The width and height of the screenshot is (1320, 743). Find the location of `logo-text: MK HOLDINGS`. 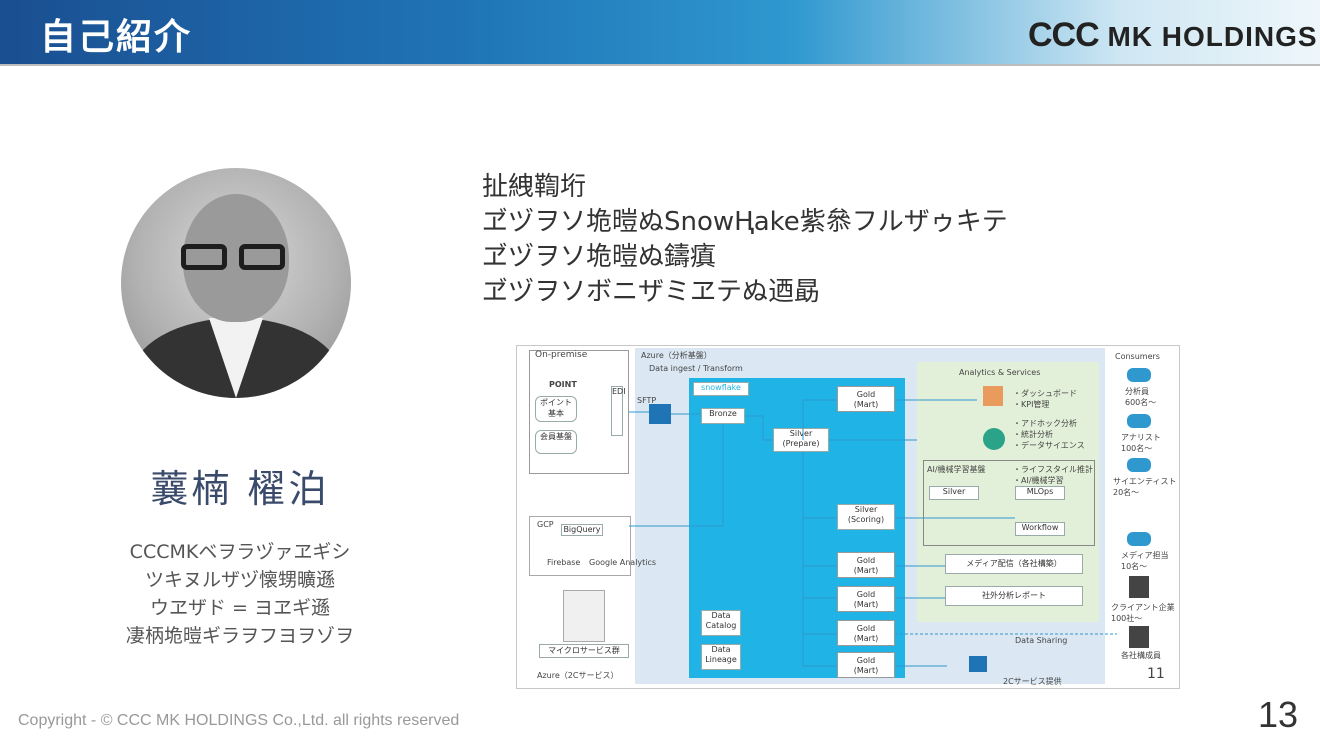

logo-text: MK HOLDINGS is located at coordinates (1212, 36).